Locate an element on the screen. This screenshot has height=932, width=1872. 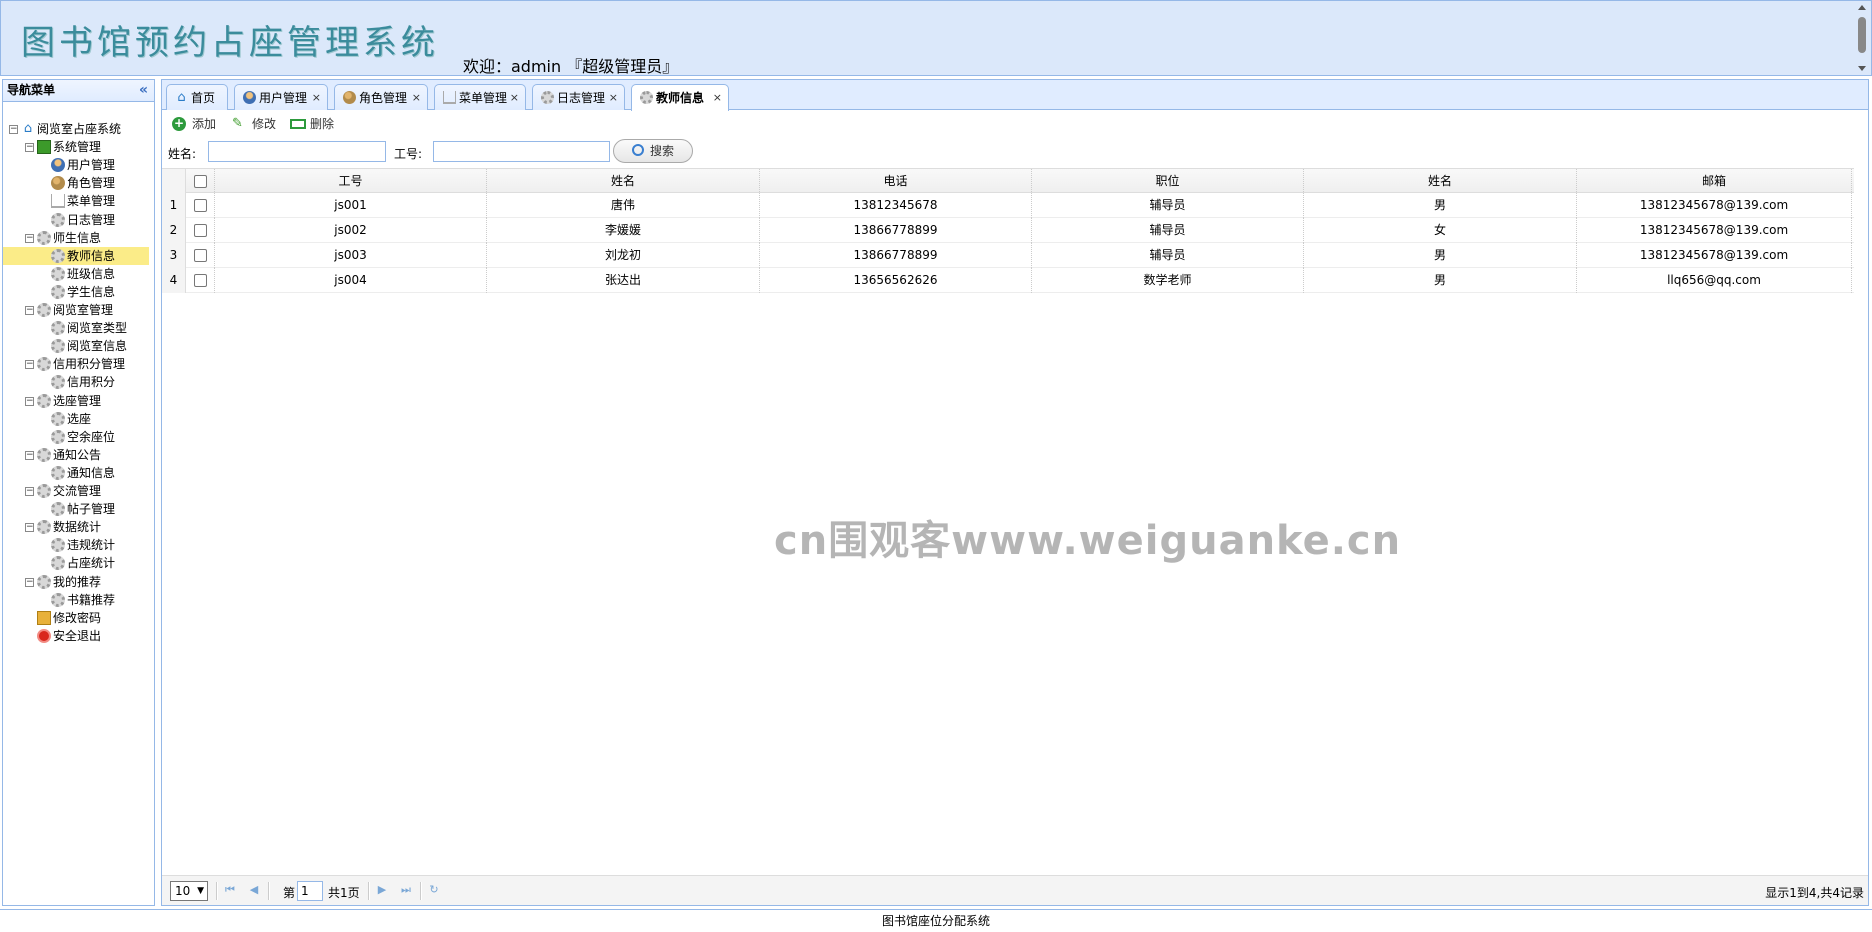
tree-item: 通知信息 is located at coordinates (76, 473).